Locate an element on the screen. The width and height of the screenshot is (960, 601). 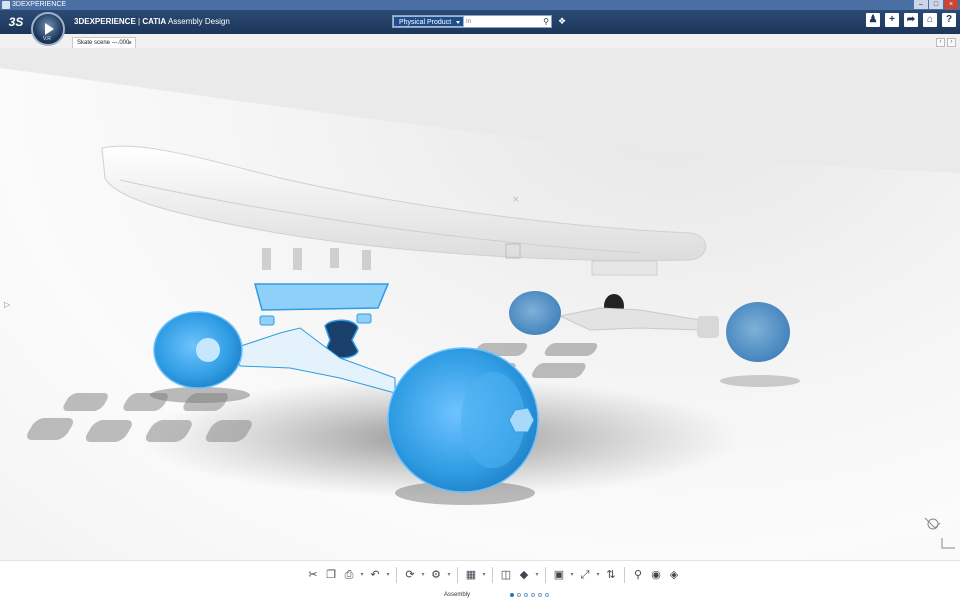
window-titlebar: 3DEXPERIENCE – □ × is located at coordinates (480, 5).